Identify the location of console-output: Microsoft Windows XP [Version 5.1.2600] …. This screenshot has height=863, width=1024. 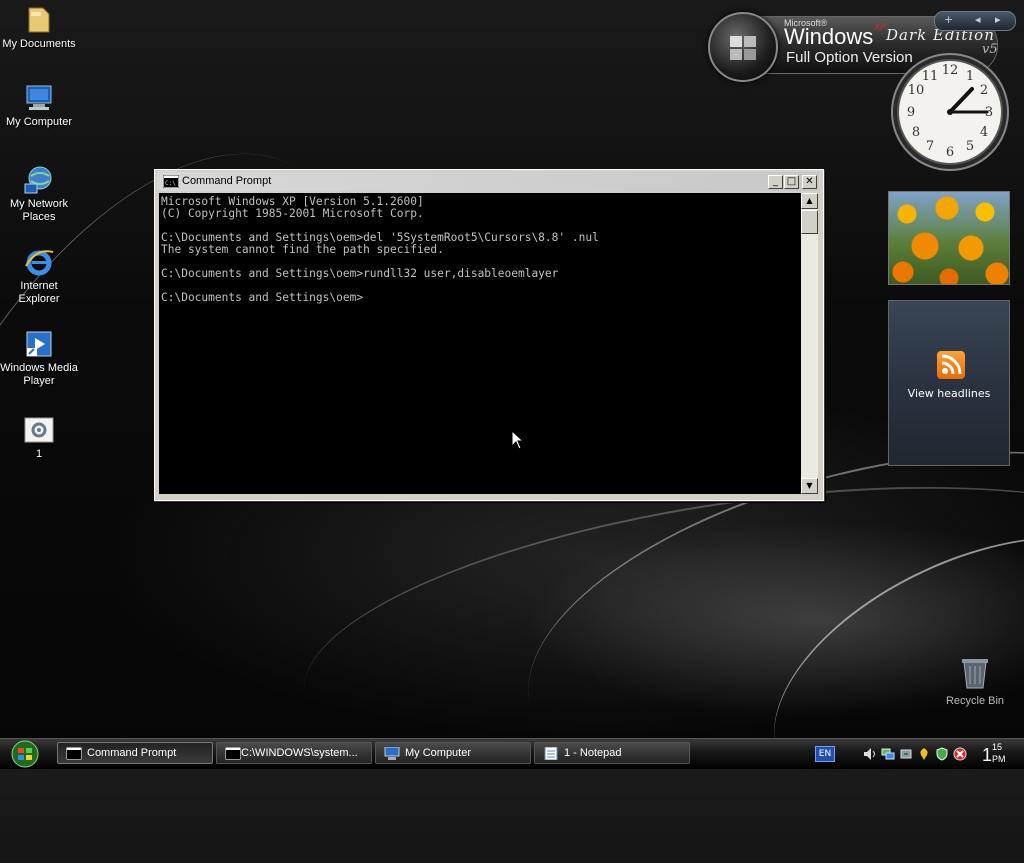
(380, 249).